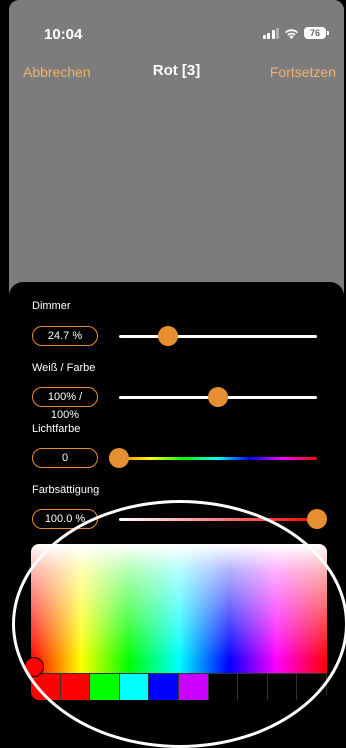 This screenshot has width=346, height=748. I want to click on light-color-value-field: 0, so click(65, 458).